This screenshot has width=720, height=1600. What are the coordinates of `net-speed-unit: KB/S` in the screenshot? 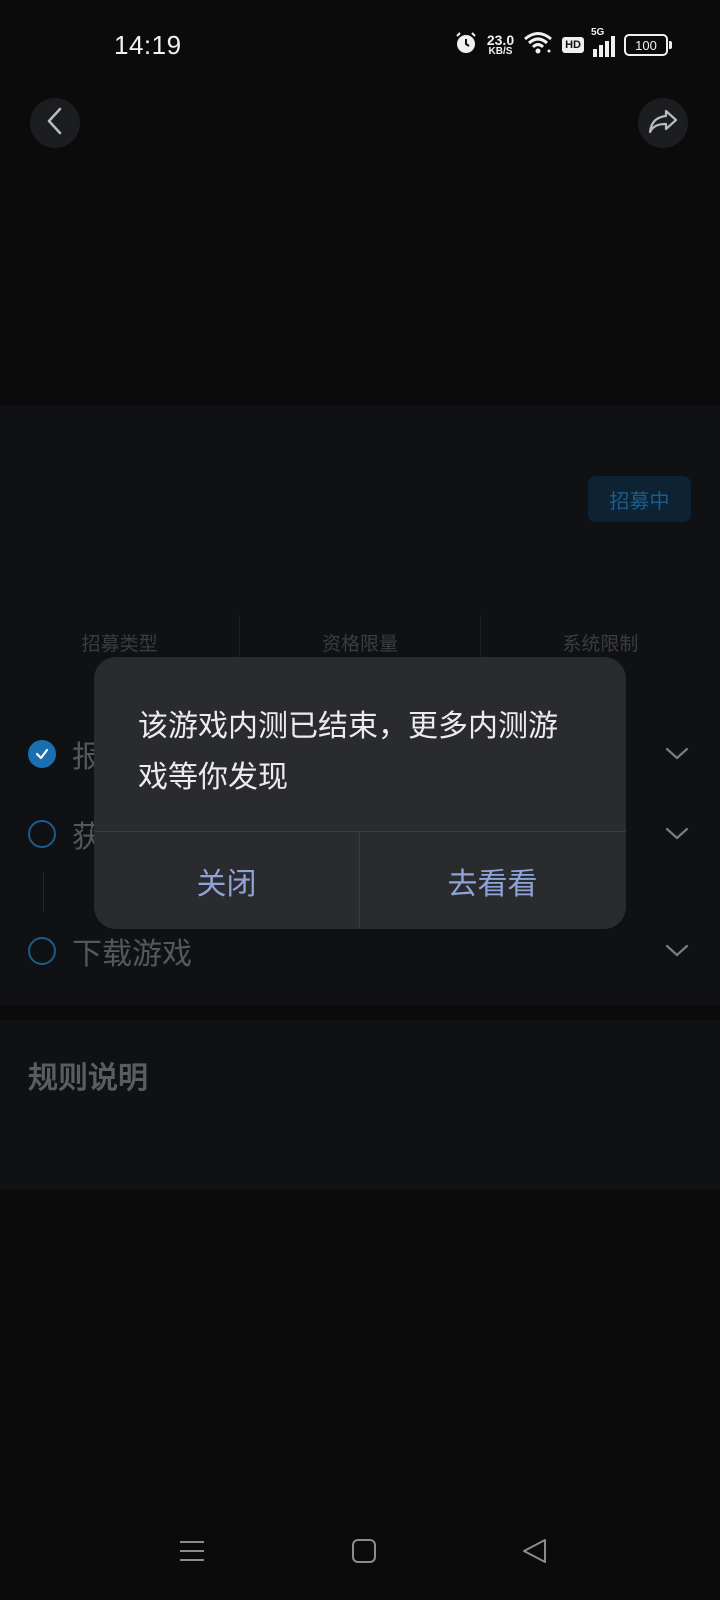 It's located at (500, 51).